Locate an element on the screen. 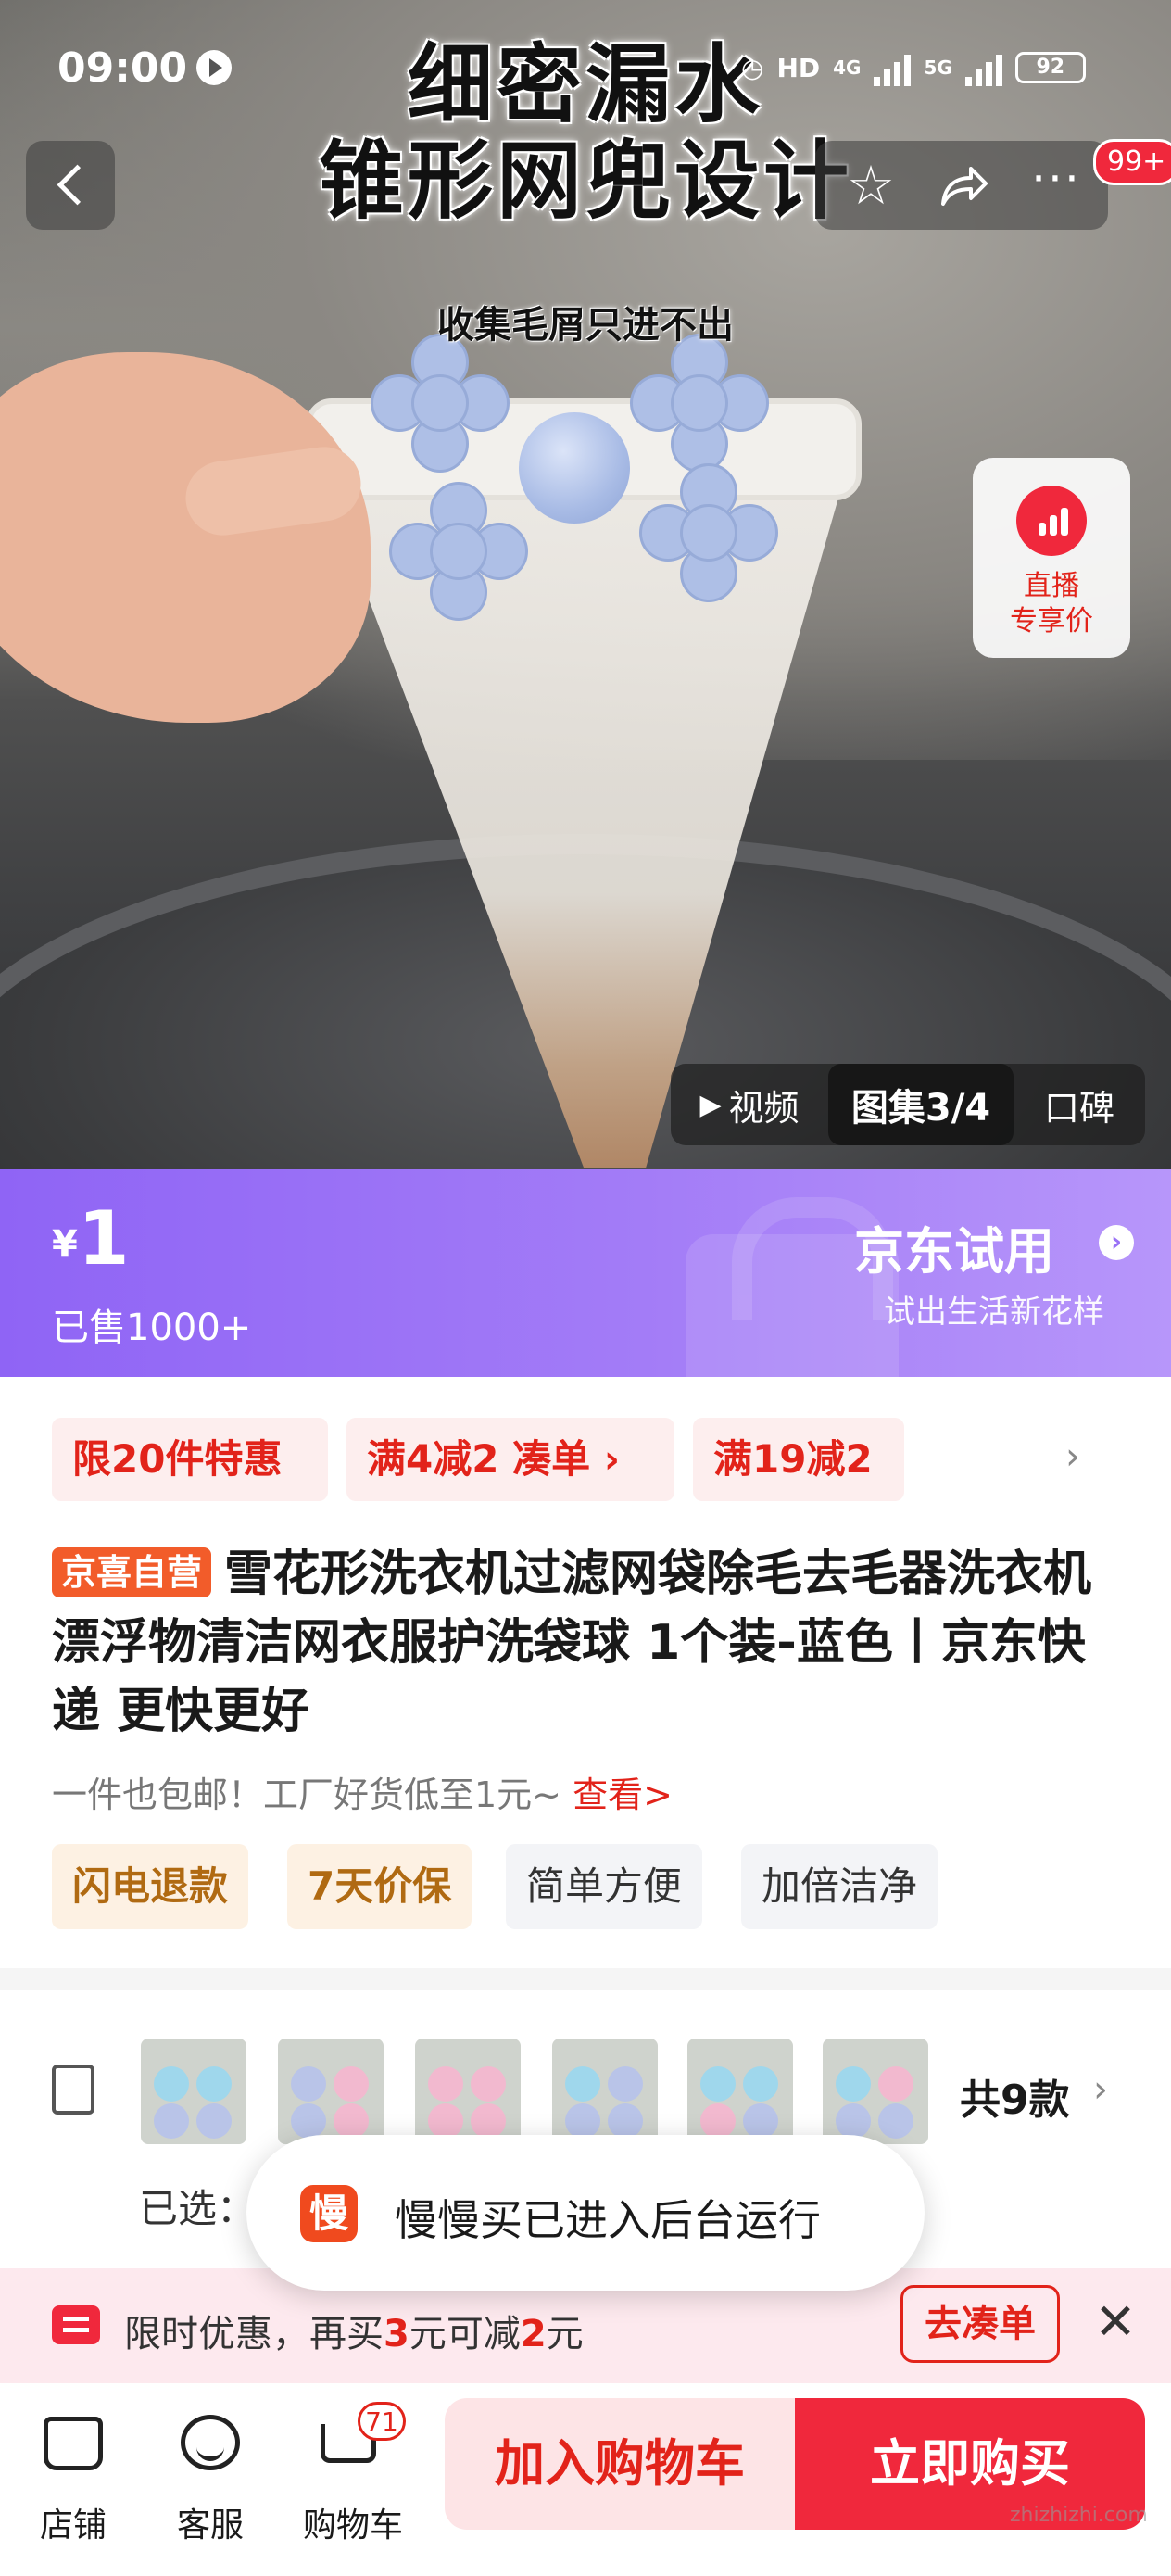  jd-trial-title: 京东试用 is located at coordinates (954, 1247).